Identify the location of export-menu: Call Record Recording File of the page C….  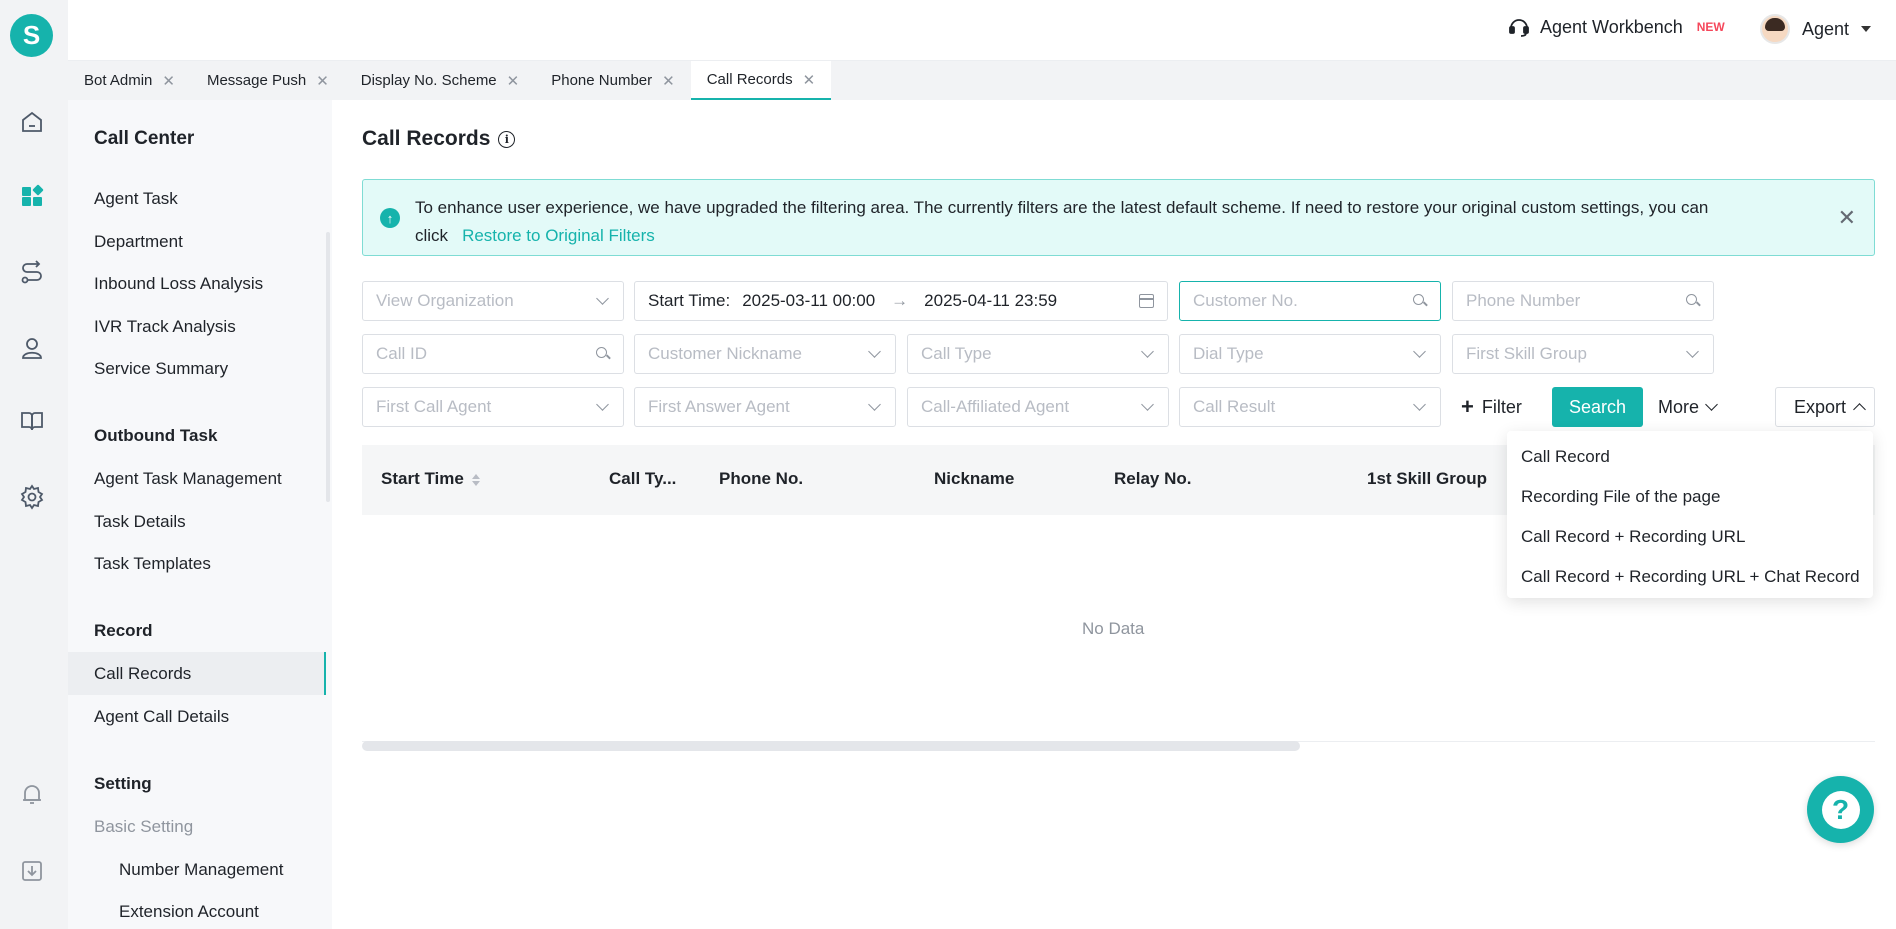
(1690, 514).